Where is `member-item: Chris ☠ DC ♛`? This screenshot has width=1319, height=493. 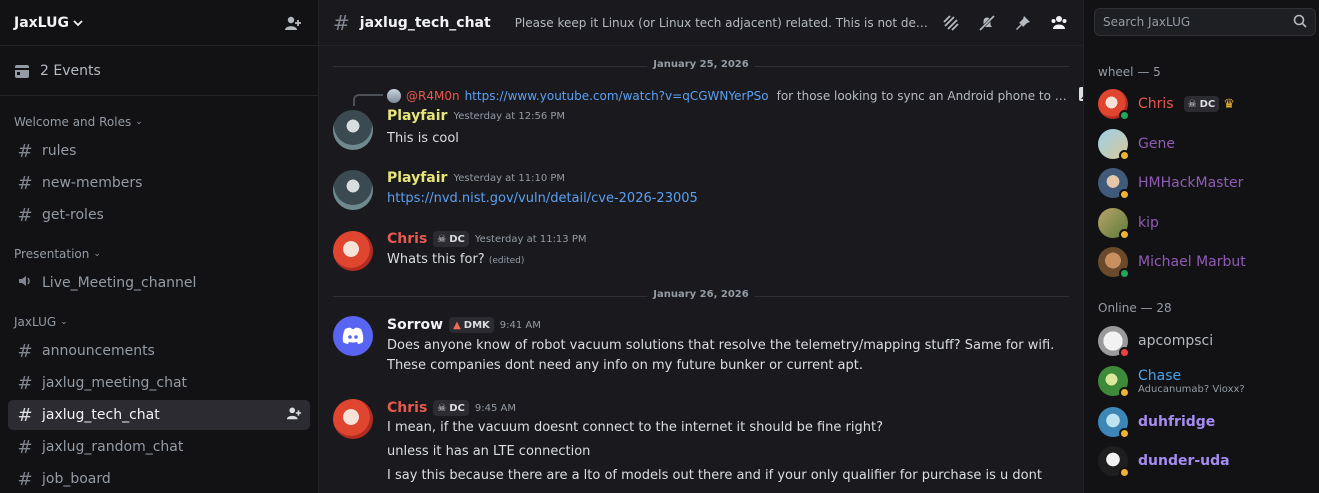 member-item: Chris ☠ DC ♛ is located at coordinates (1203, 104).